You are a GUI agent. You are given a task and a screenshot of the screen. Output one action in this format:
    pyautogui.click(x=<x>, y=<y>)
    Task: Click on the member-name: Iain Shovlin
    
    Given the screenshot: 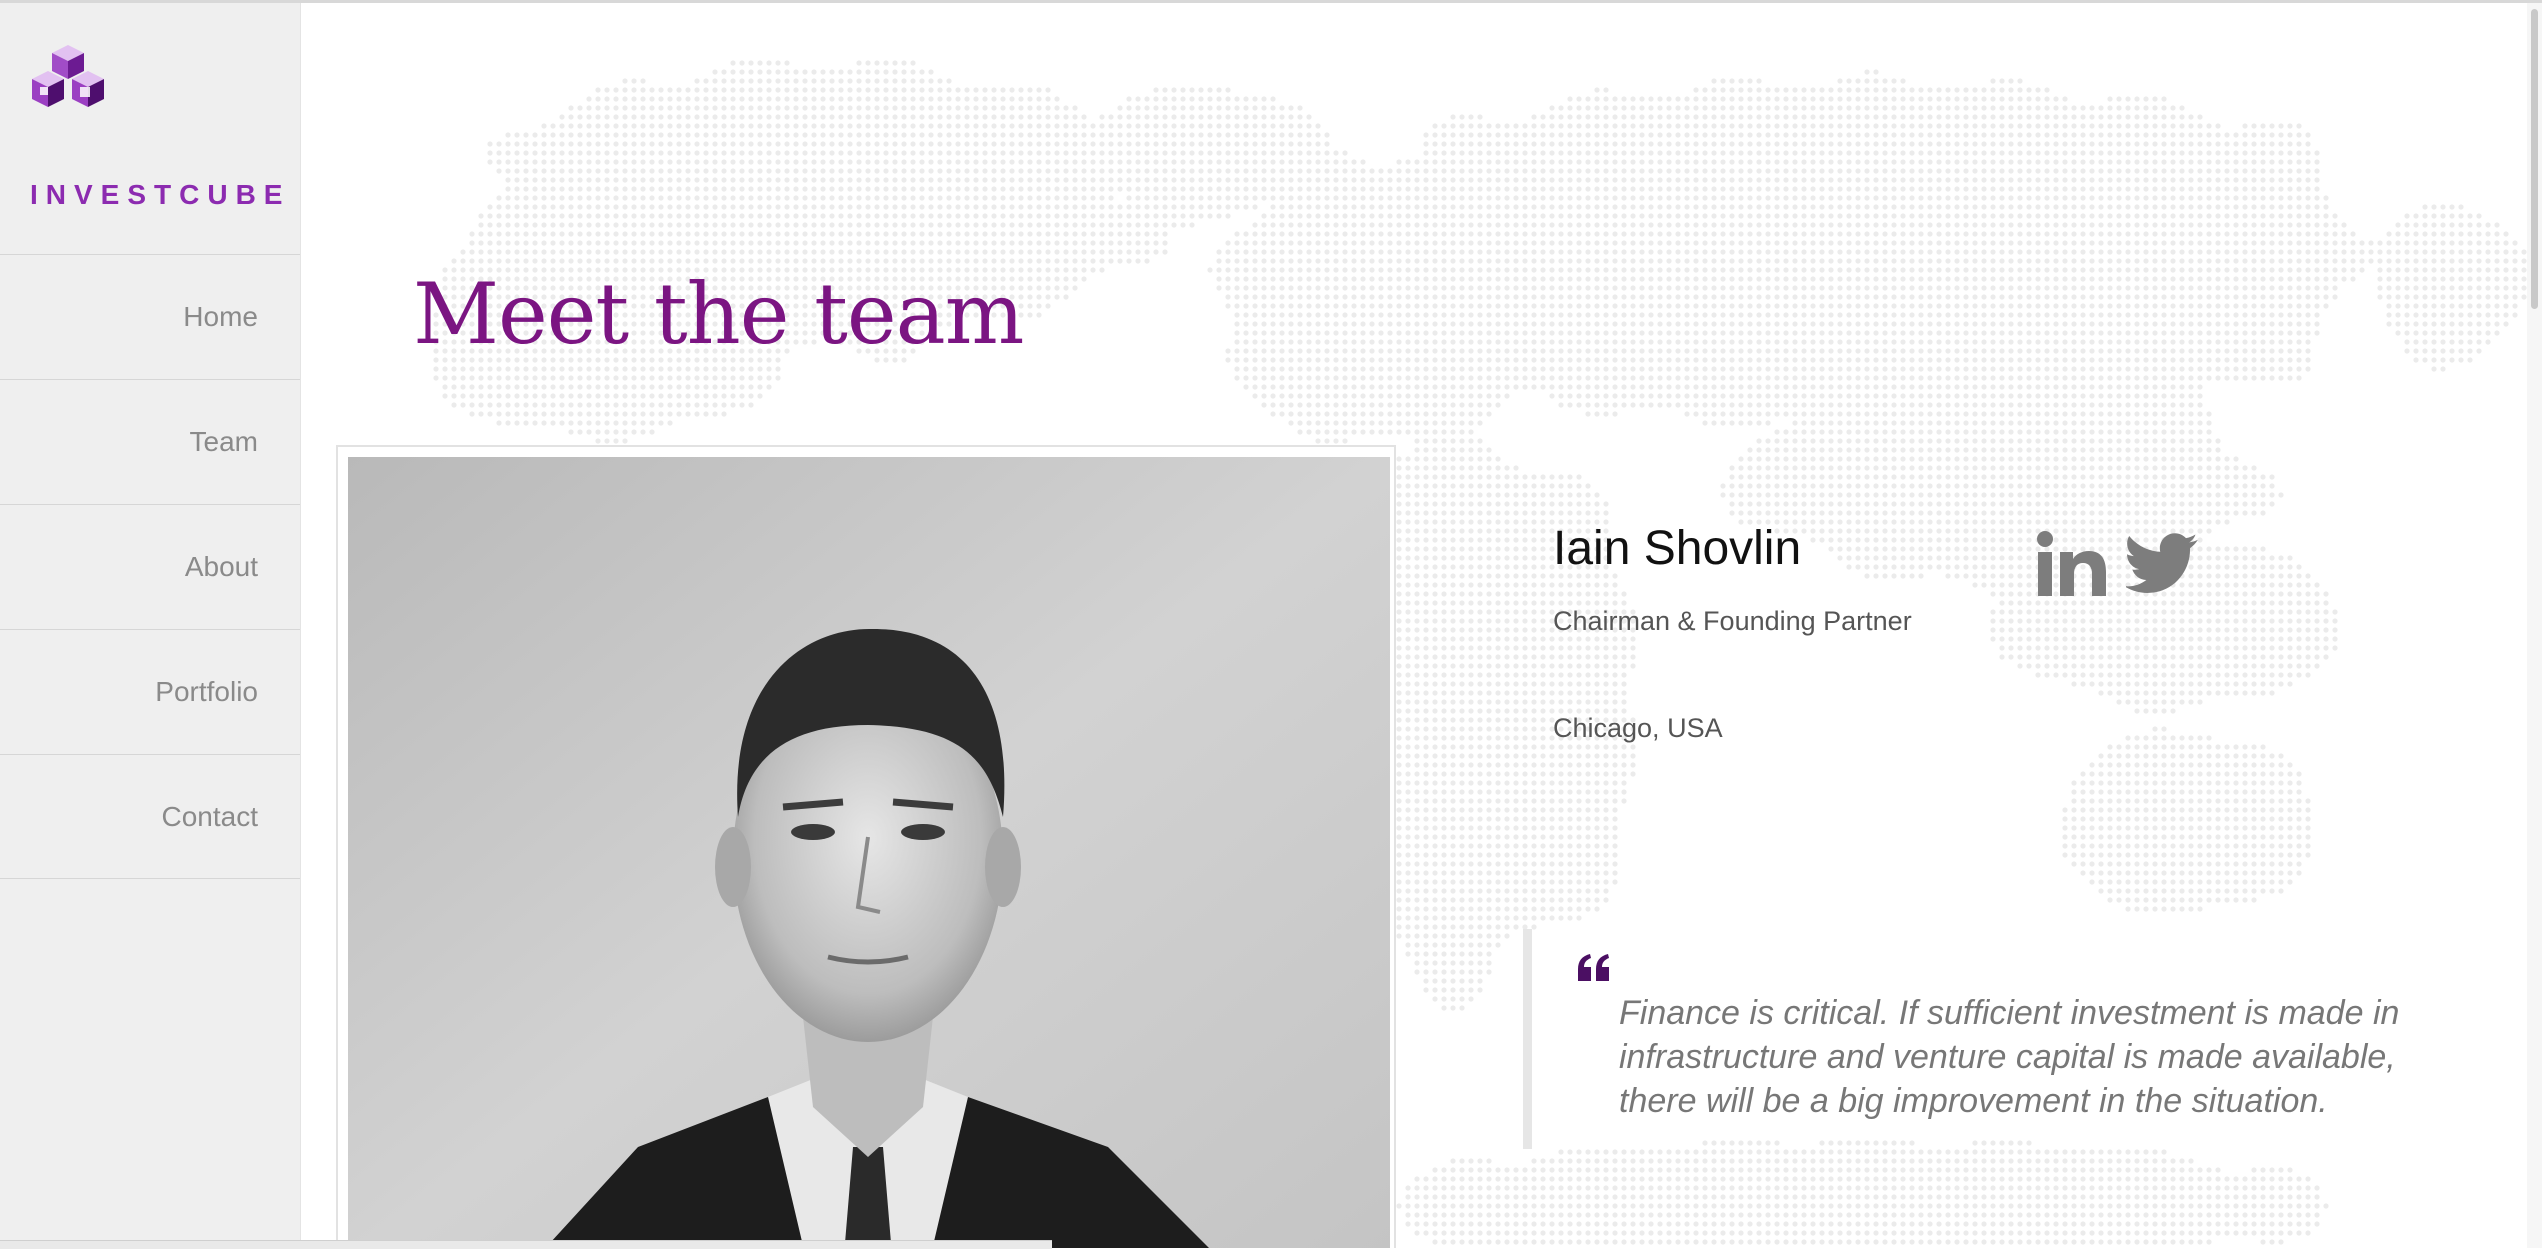 What is the action you would take?
    pyautogui.click(x=1677, y=548)
    